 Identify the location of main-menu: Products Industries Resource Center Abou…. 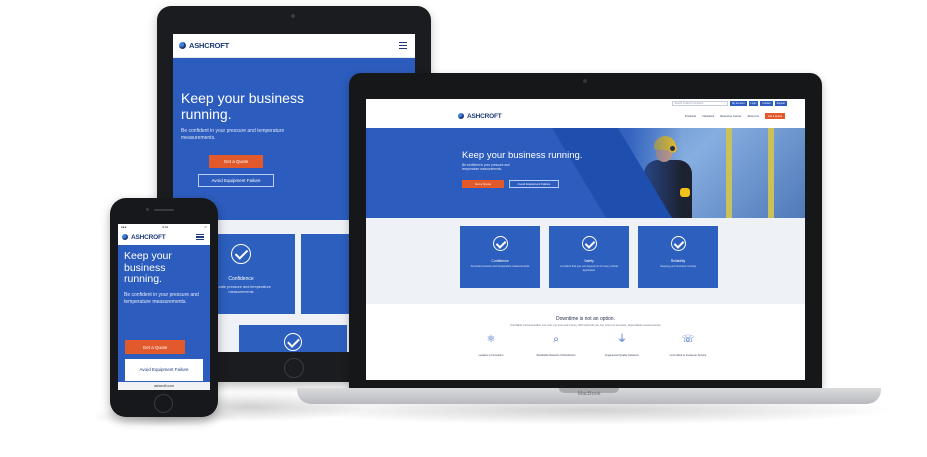
(735, 116).